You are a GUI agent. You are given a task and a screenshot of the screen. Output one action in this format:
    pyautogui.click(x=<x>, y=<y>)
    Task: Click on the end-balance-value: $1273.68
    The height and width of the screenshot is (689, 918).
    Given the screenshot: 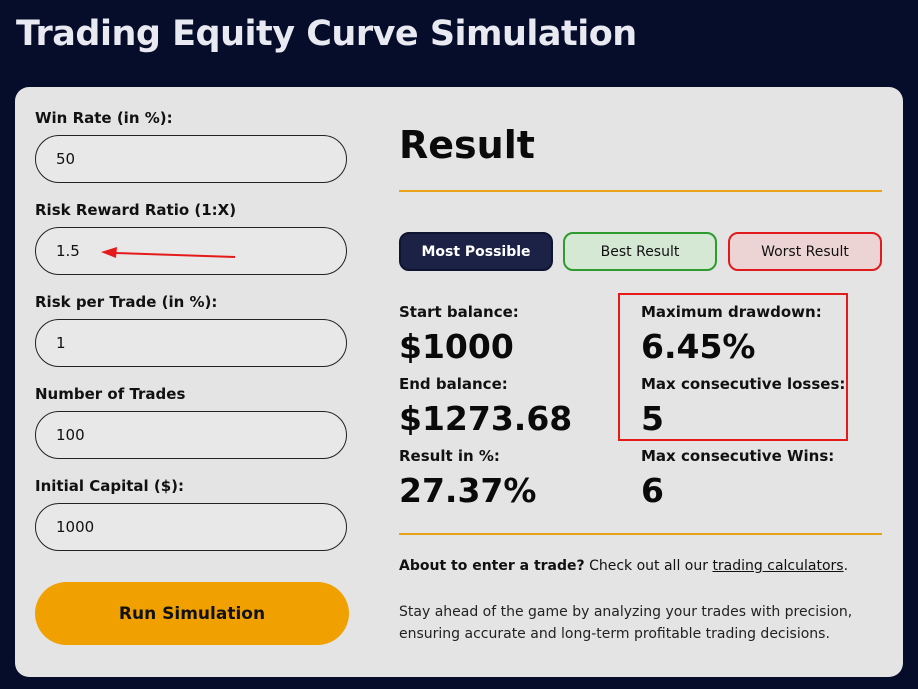 What is the action you would take?
    pyautogui.click(x=486, y=418)
    